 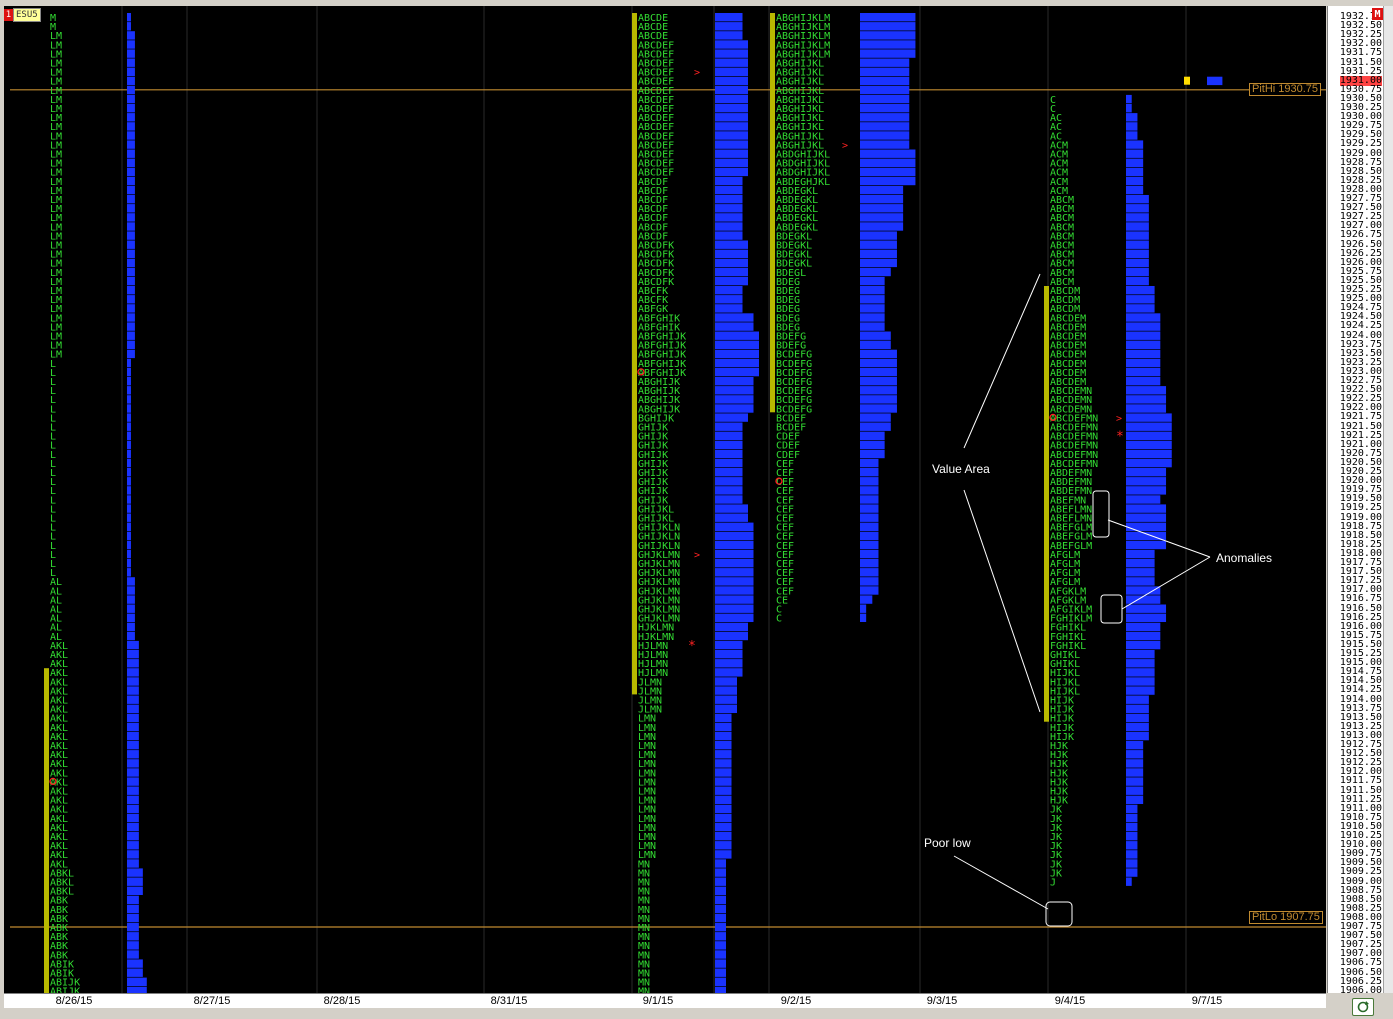 What do you see at coordinates (1377, 14) in the screenshot?
I see `corner-m-badge: M` at bounding box center [1377, 14].